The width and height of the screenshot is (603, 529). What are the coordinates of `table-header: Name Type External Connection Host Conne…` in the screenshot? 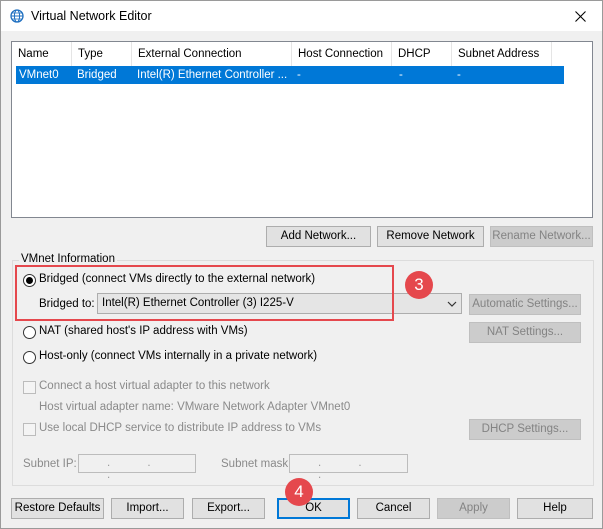 It's located at (302, 54).